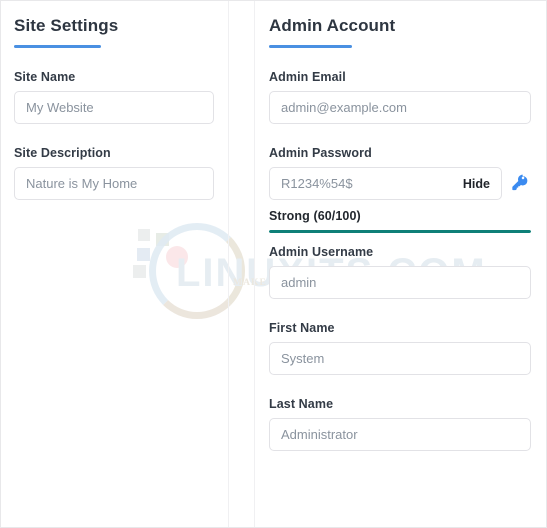 Image resolution: width=547 pixels, height=528 pixels. I want to click on admin-account-title: Admin Account, so click(332, 25).